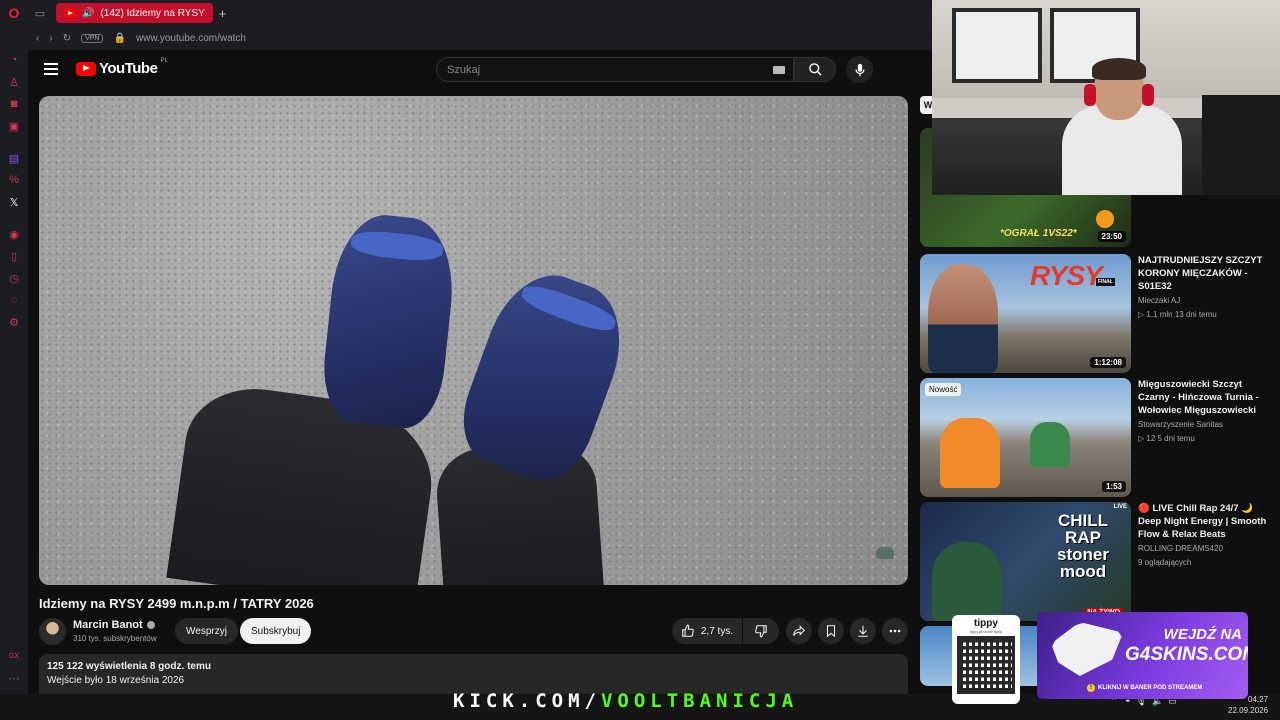 The image size is (1280, 720). I want to click on bookmark-icon: ▯, so click(14, 256).